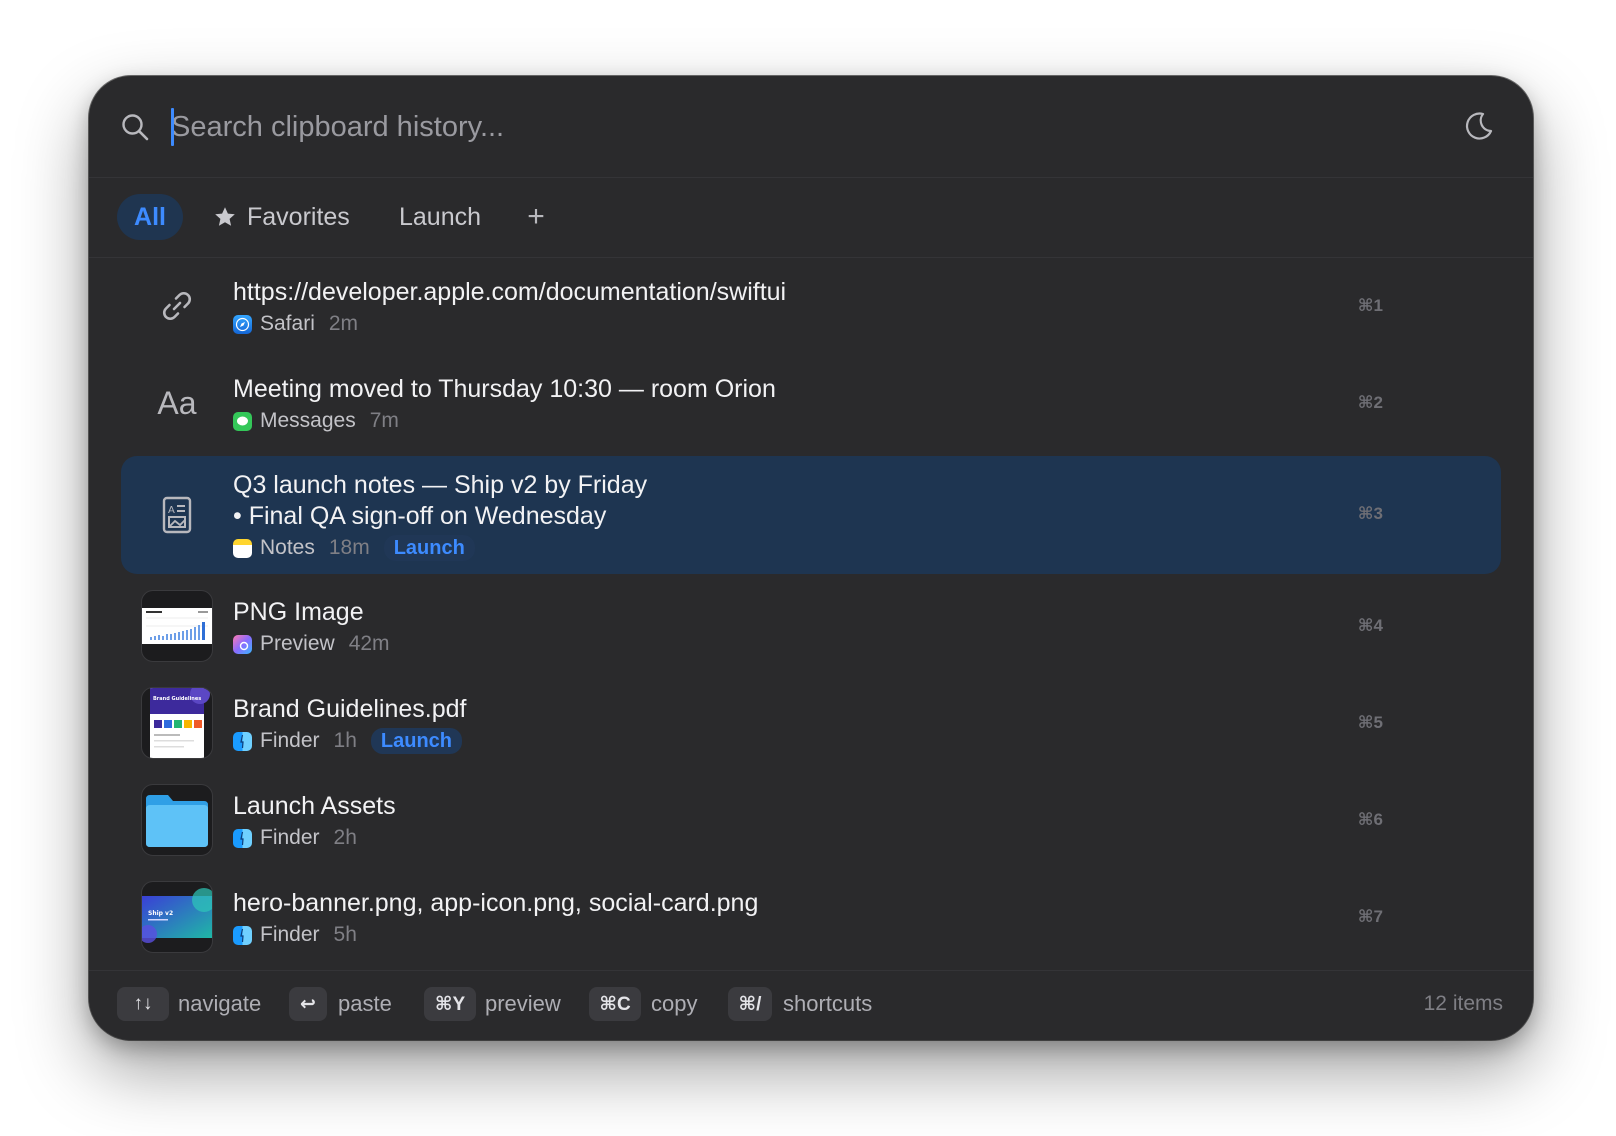  What do you see at coordinates (1370, 402) in the screenshot?
I see `item-shortcut: ⌘2` at bounding box center [1370, 402].